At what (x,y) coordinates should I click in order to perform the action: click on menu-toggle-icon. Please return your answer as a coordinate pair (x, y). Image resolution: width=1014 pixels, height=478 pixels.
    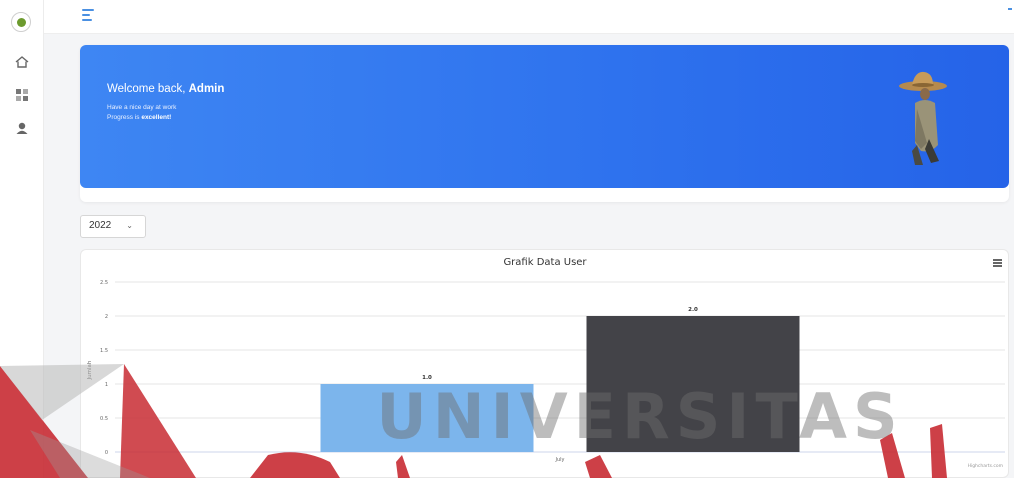
    Looking at the image, I should click on (88, 15).